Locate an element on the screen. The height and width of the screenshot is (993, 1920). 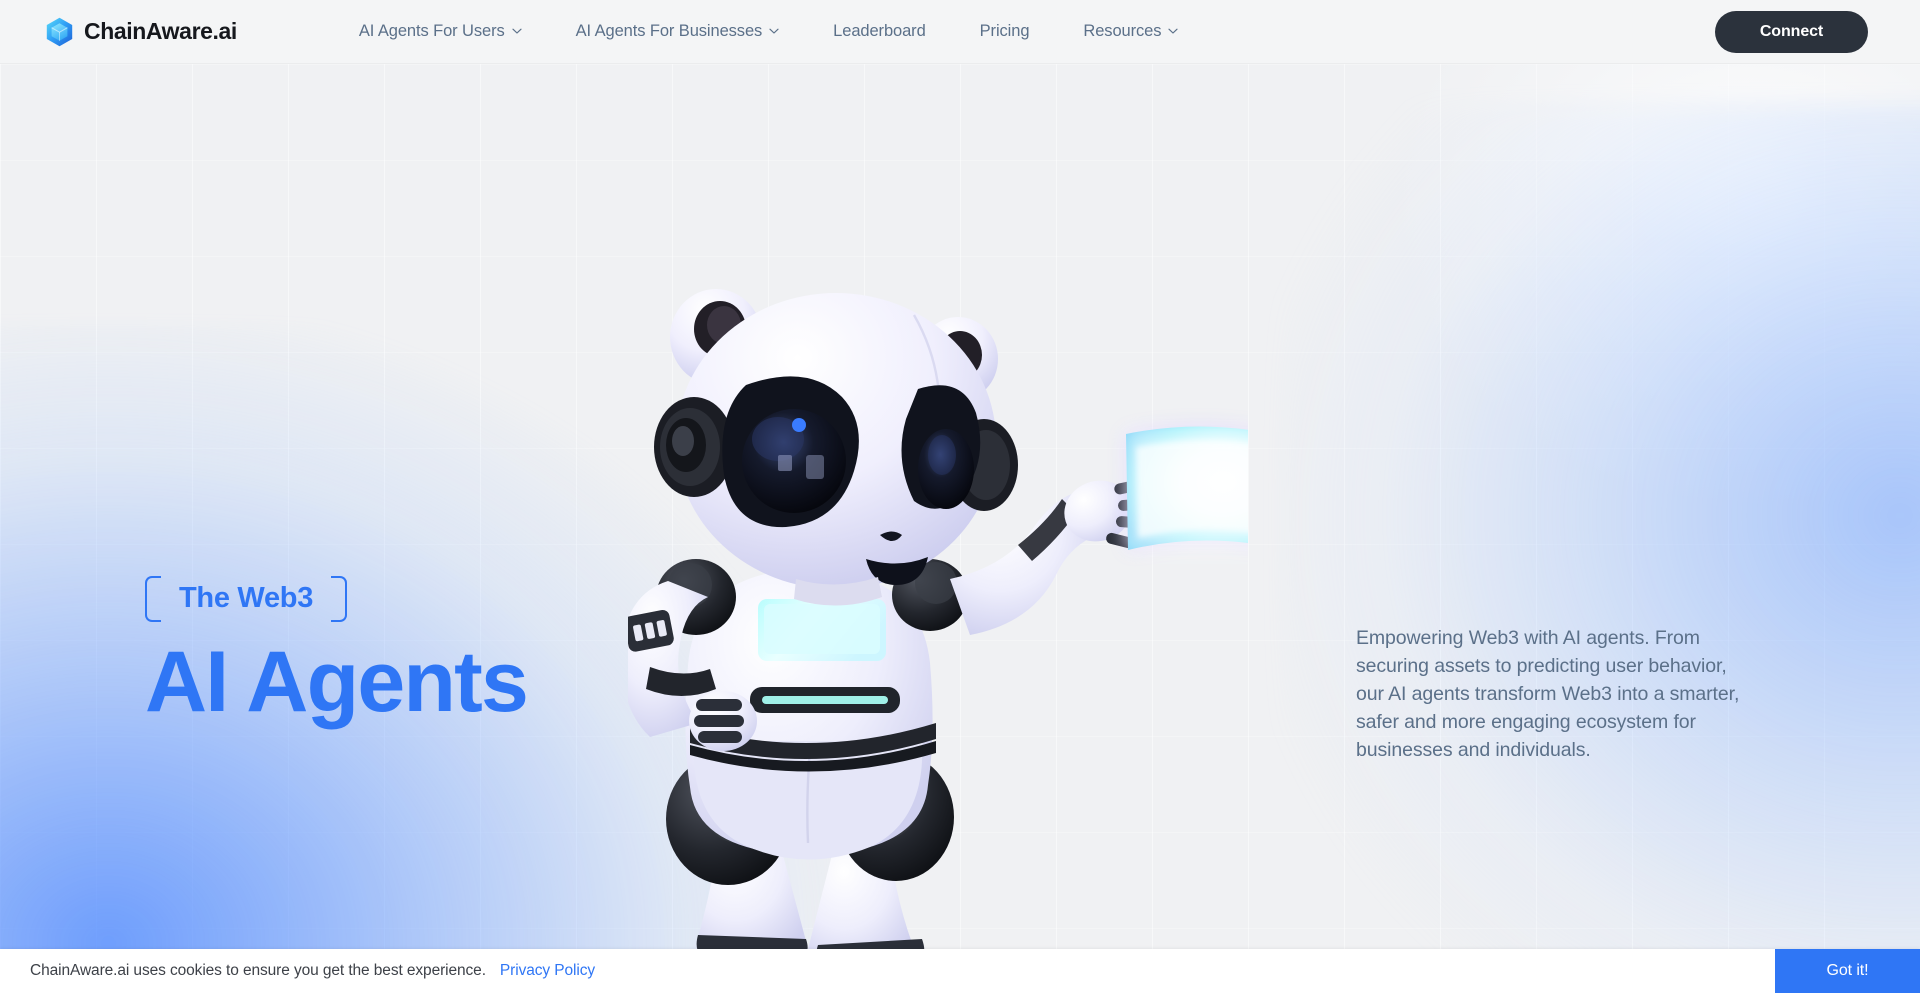
bracket-left-icon is located at coordinates (153, 598).